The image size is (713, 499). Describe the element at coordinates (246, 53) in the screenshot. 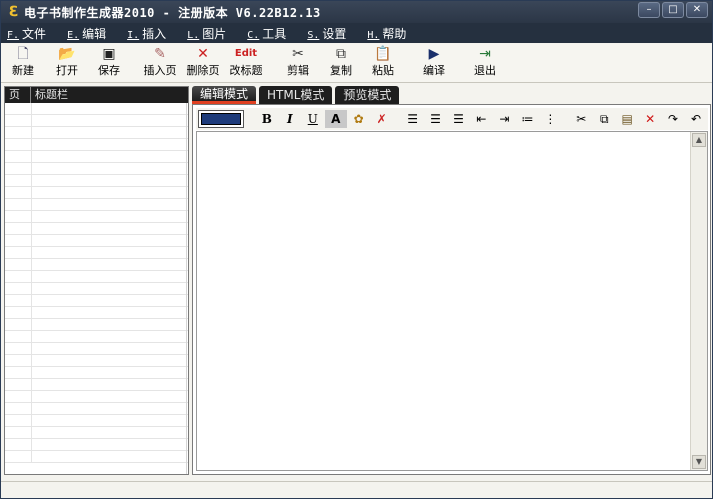

I see `edit-title-icon: Edit` at that location.